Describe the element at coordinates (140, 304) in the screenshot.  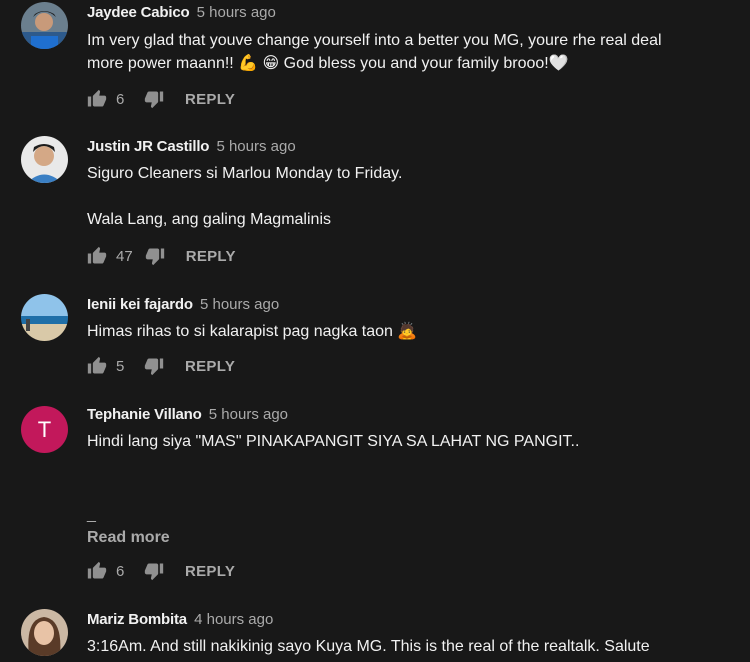
I see `author-name: Ienii kei fajardo` at that location.